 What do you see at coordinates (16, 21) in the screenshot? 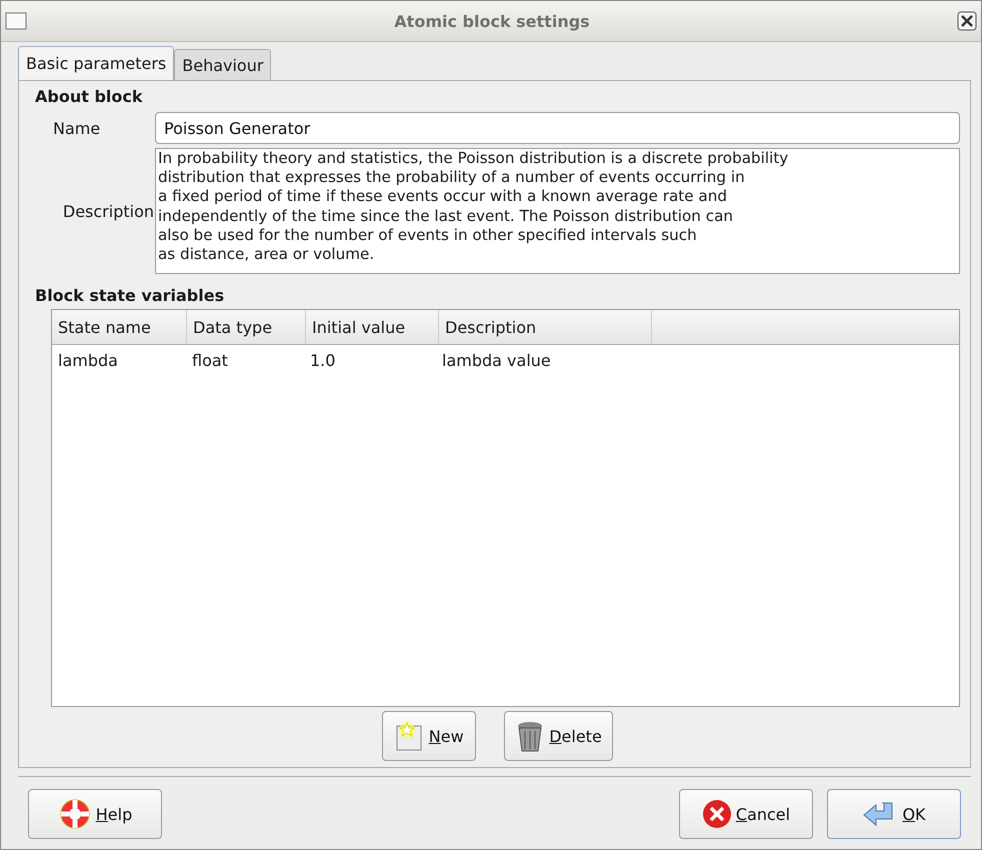
I see `window-menu-icon` at bounding box center [16, 21].